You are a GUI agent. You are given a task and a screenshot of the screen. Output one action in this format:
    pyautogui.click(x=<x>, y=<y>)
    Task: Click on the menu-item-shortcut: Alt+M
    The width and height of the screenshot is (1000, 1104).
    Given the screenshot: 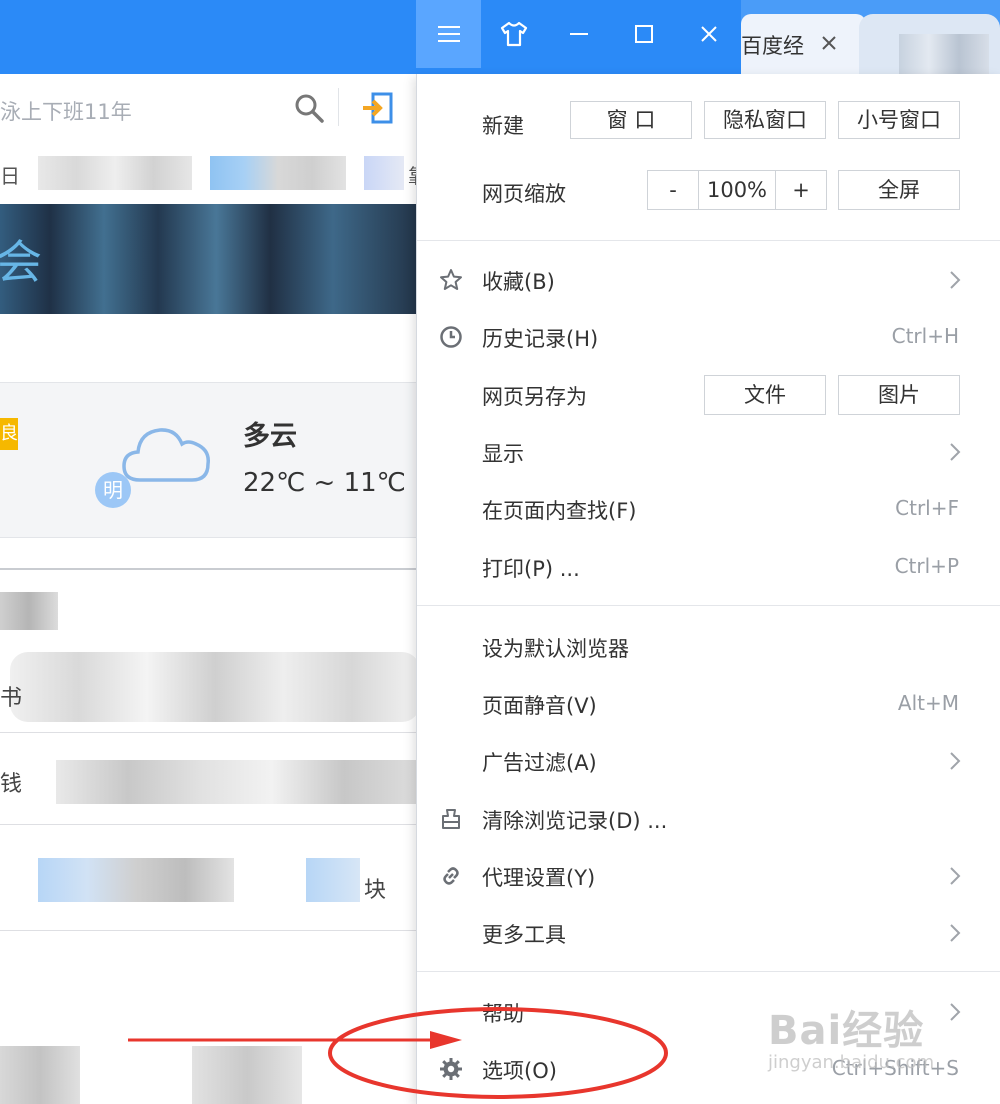 What is the action you would take?
    pyautogui.click(x=928, y=703)
    